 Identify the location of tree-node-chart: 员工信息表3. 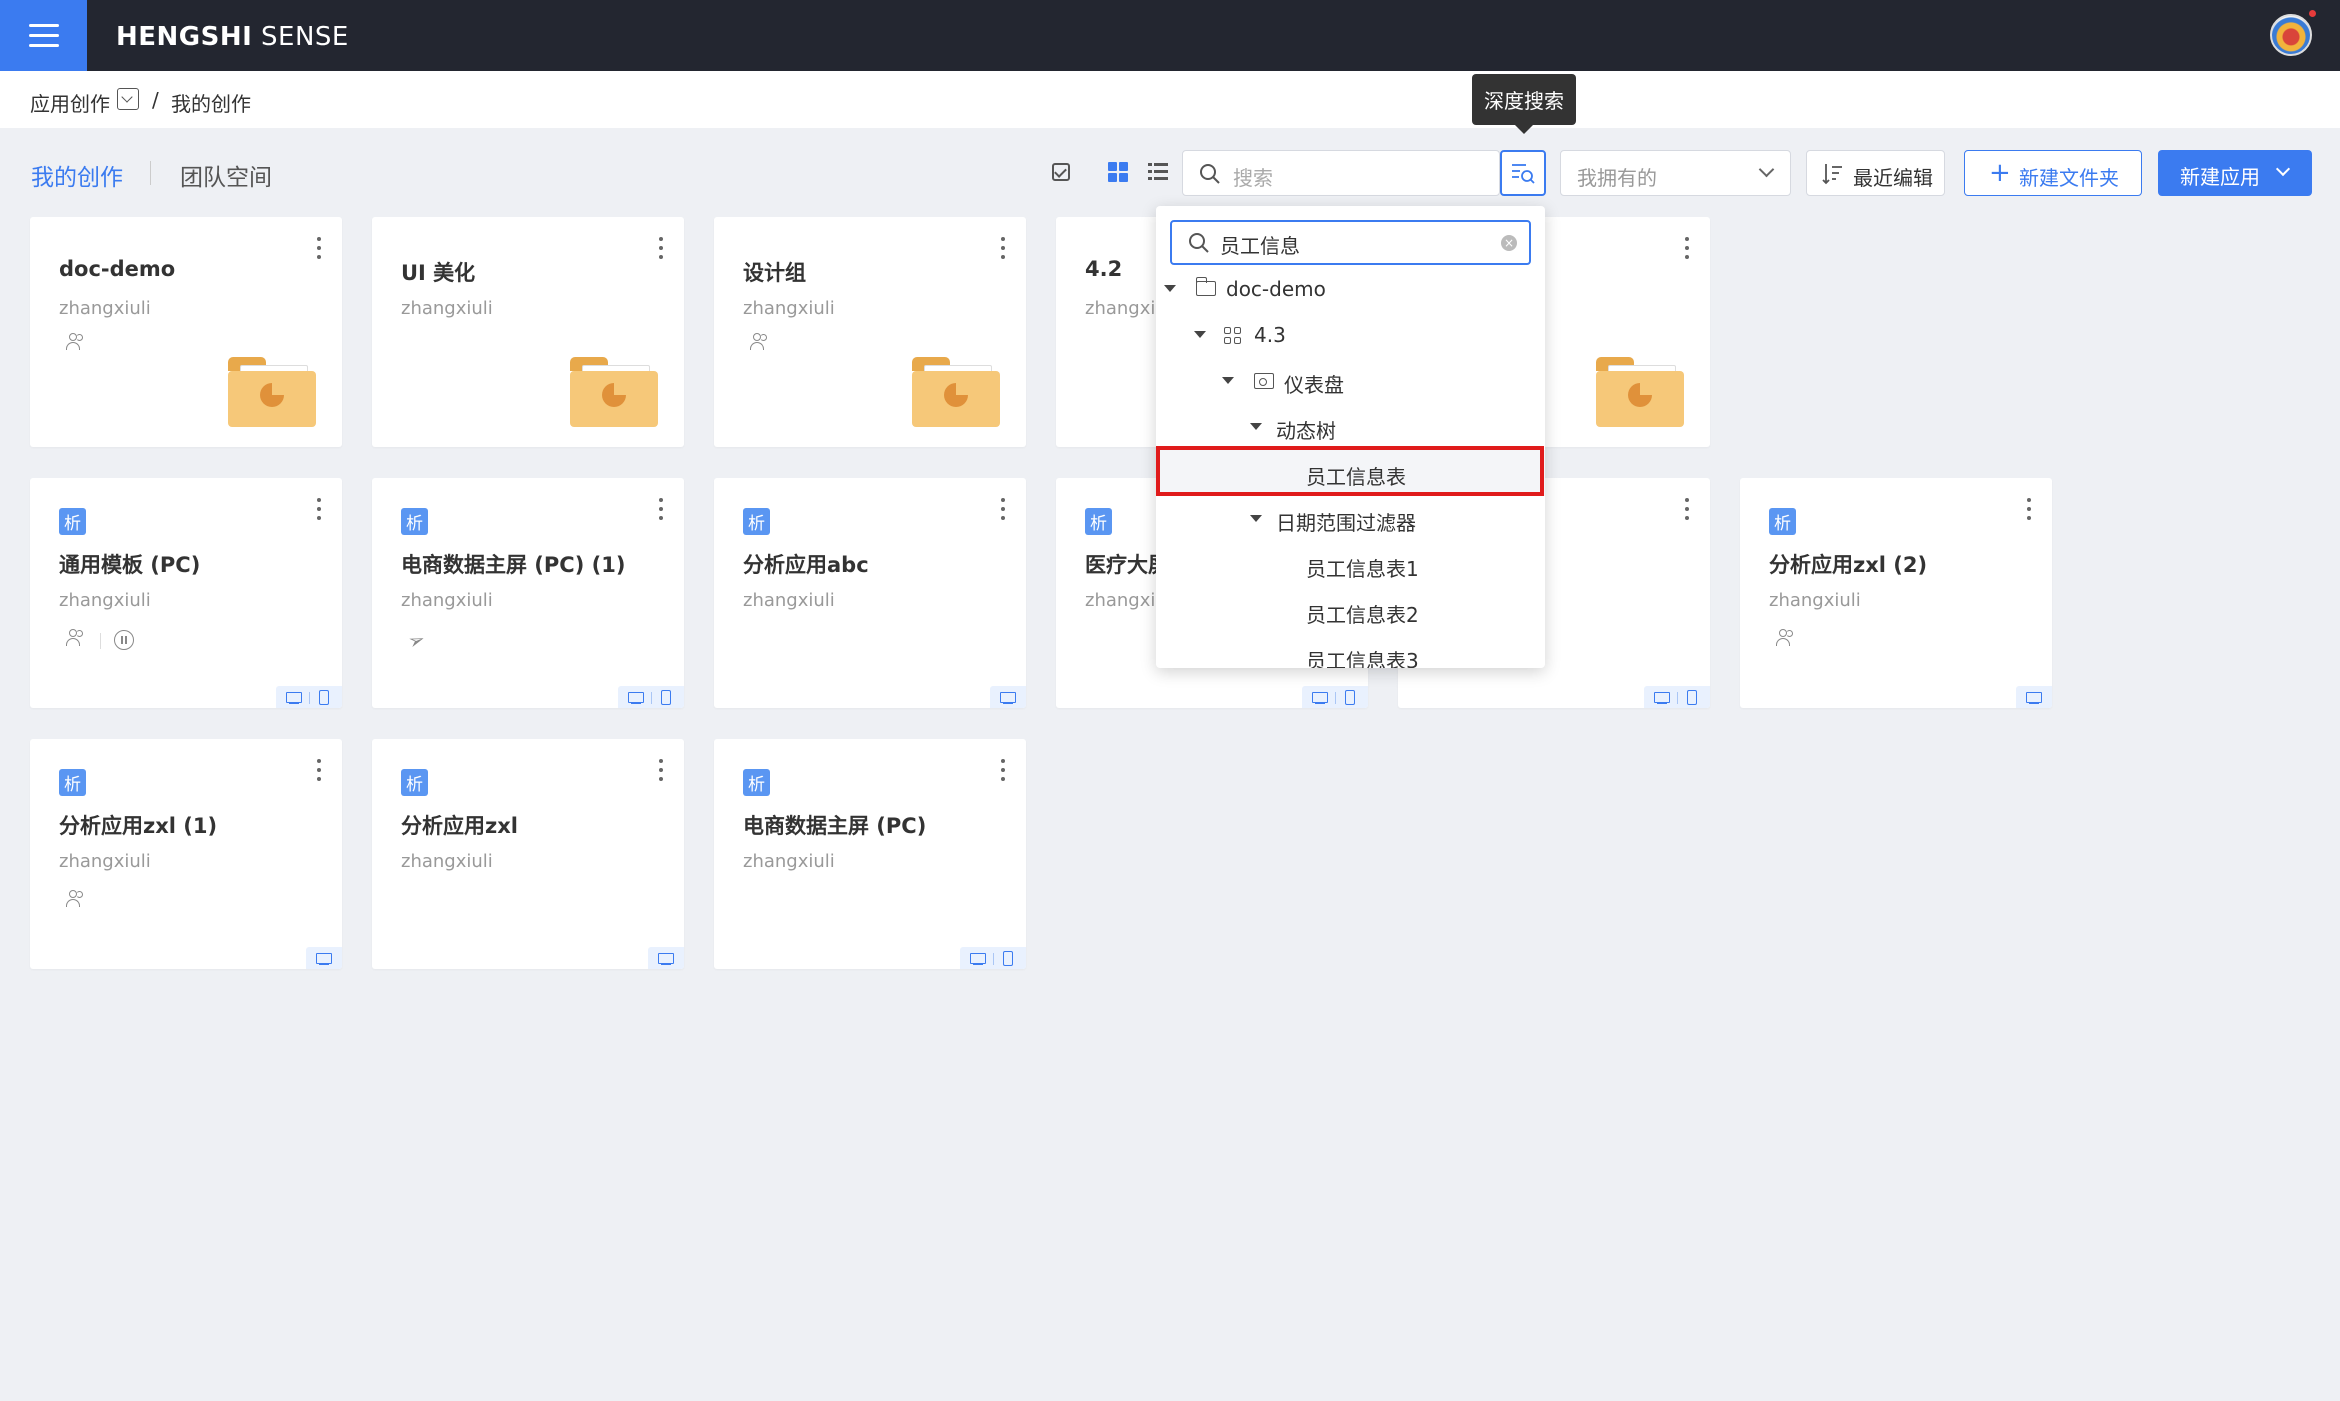
(1350, 651).